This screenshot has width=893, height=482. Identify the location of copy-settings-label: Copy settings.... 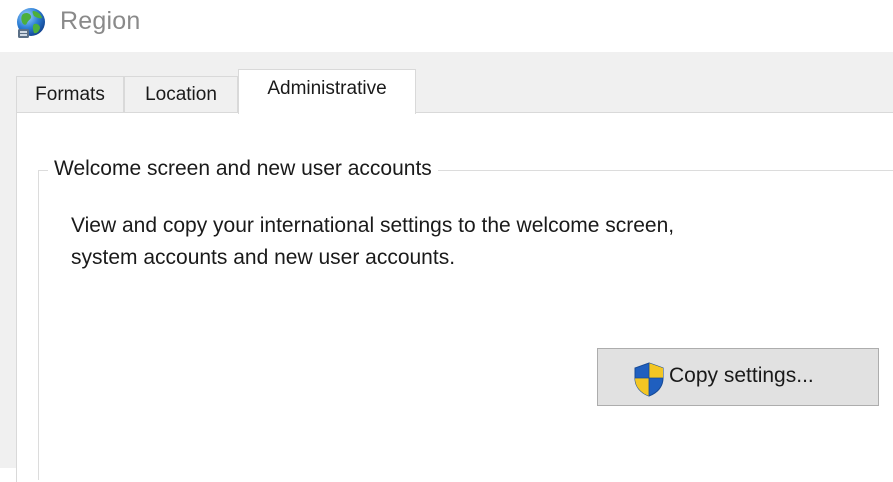
(741, 375).